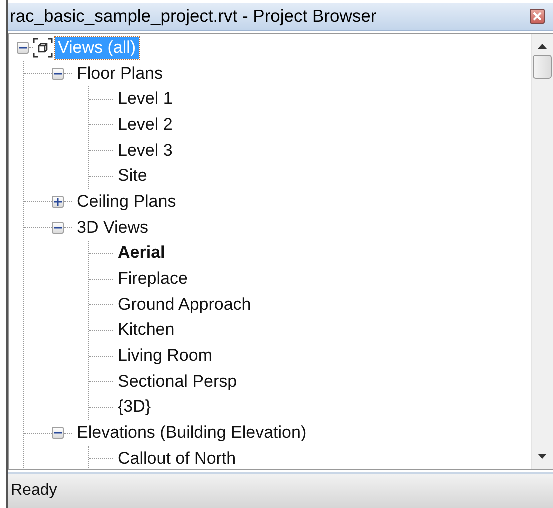 The height and width of the screenshot is (508, 553). Describe the element at coordinates (177, 381) in the screenshot. I see `tree-item: Sectional Persp` at that location.